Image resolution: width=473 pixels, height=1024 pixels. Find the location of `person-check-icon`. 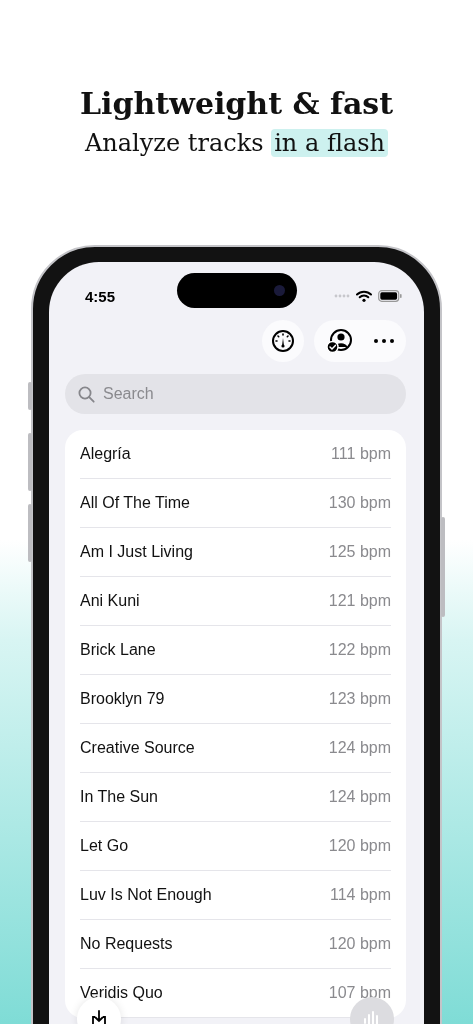

person-check-icon is located at coordinates (340, 341).